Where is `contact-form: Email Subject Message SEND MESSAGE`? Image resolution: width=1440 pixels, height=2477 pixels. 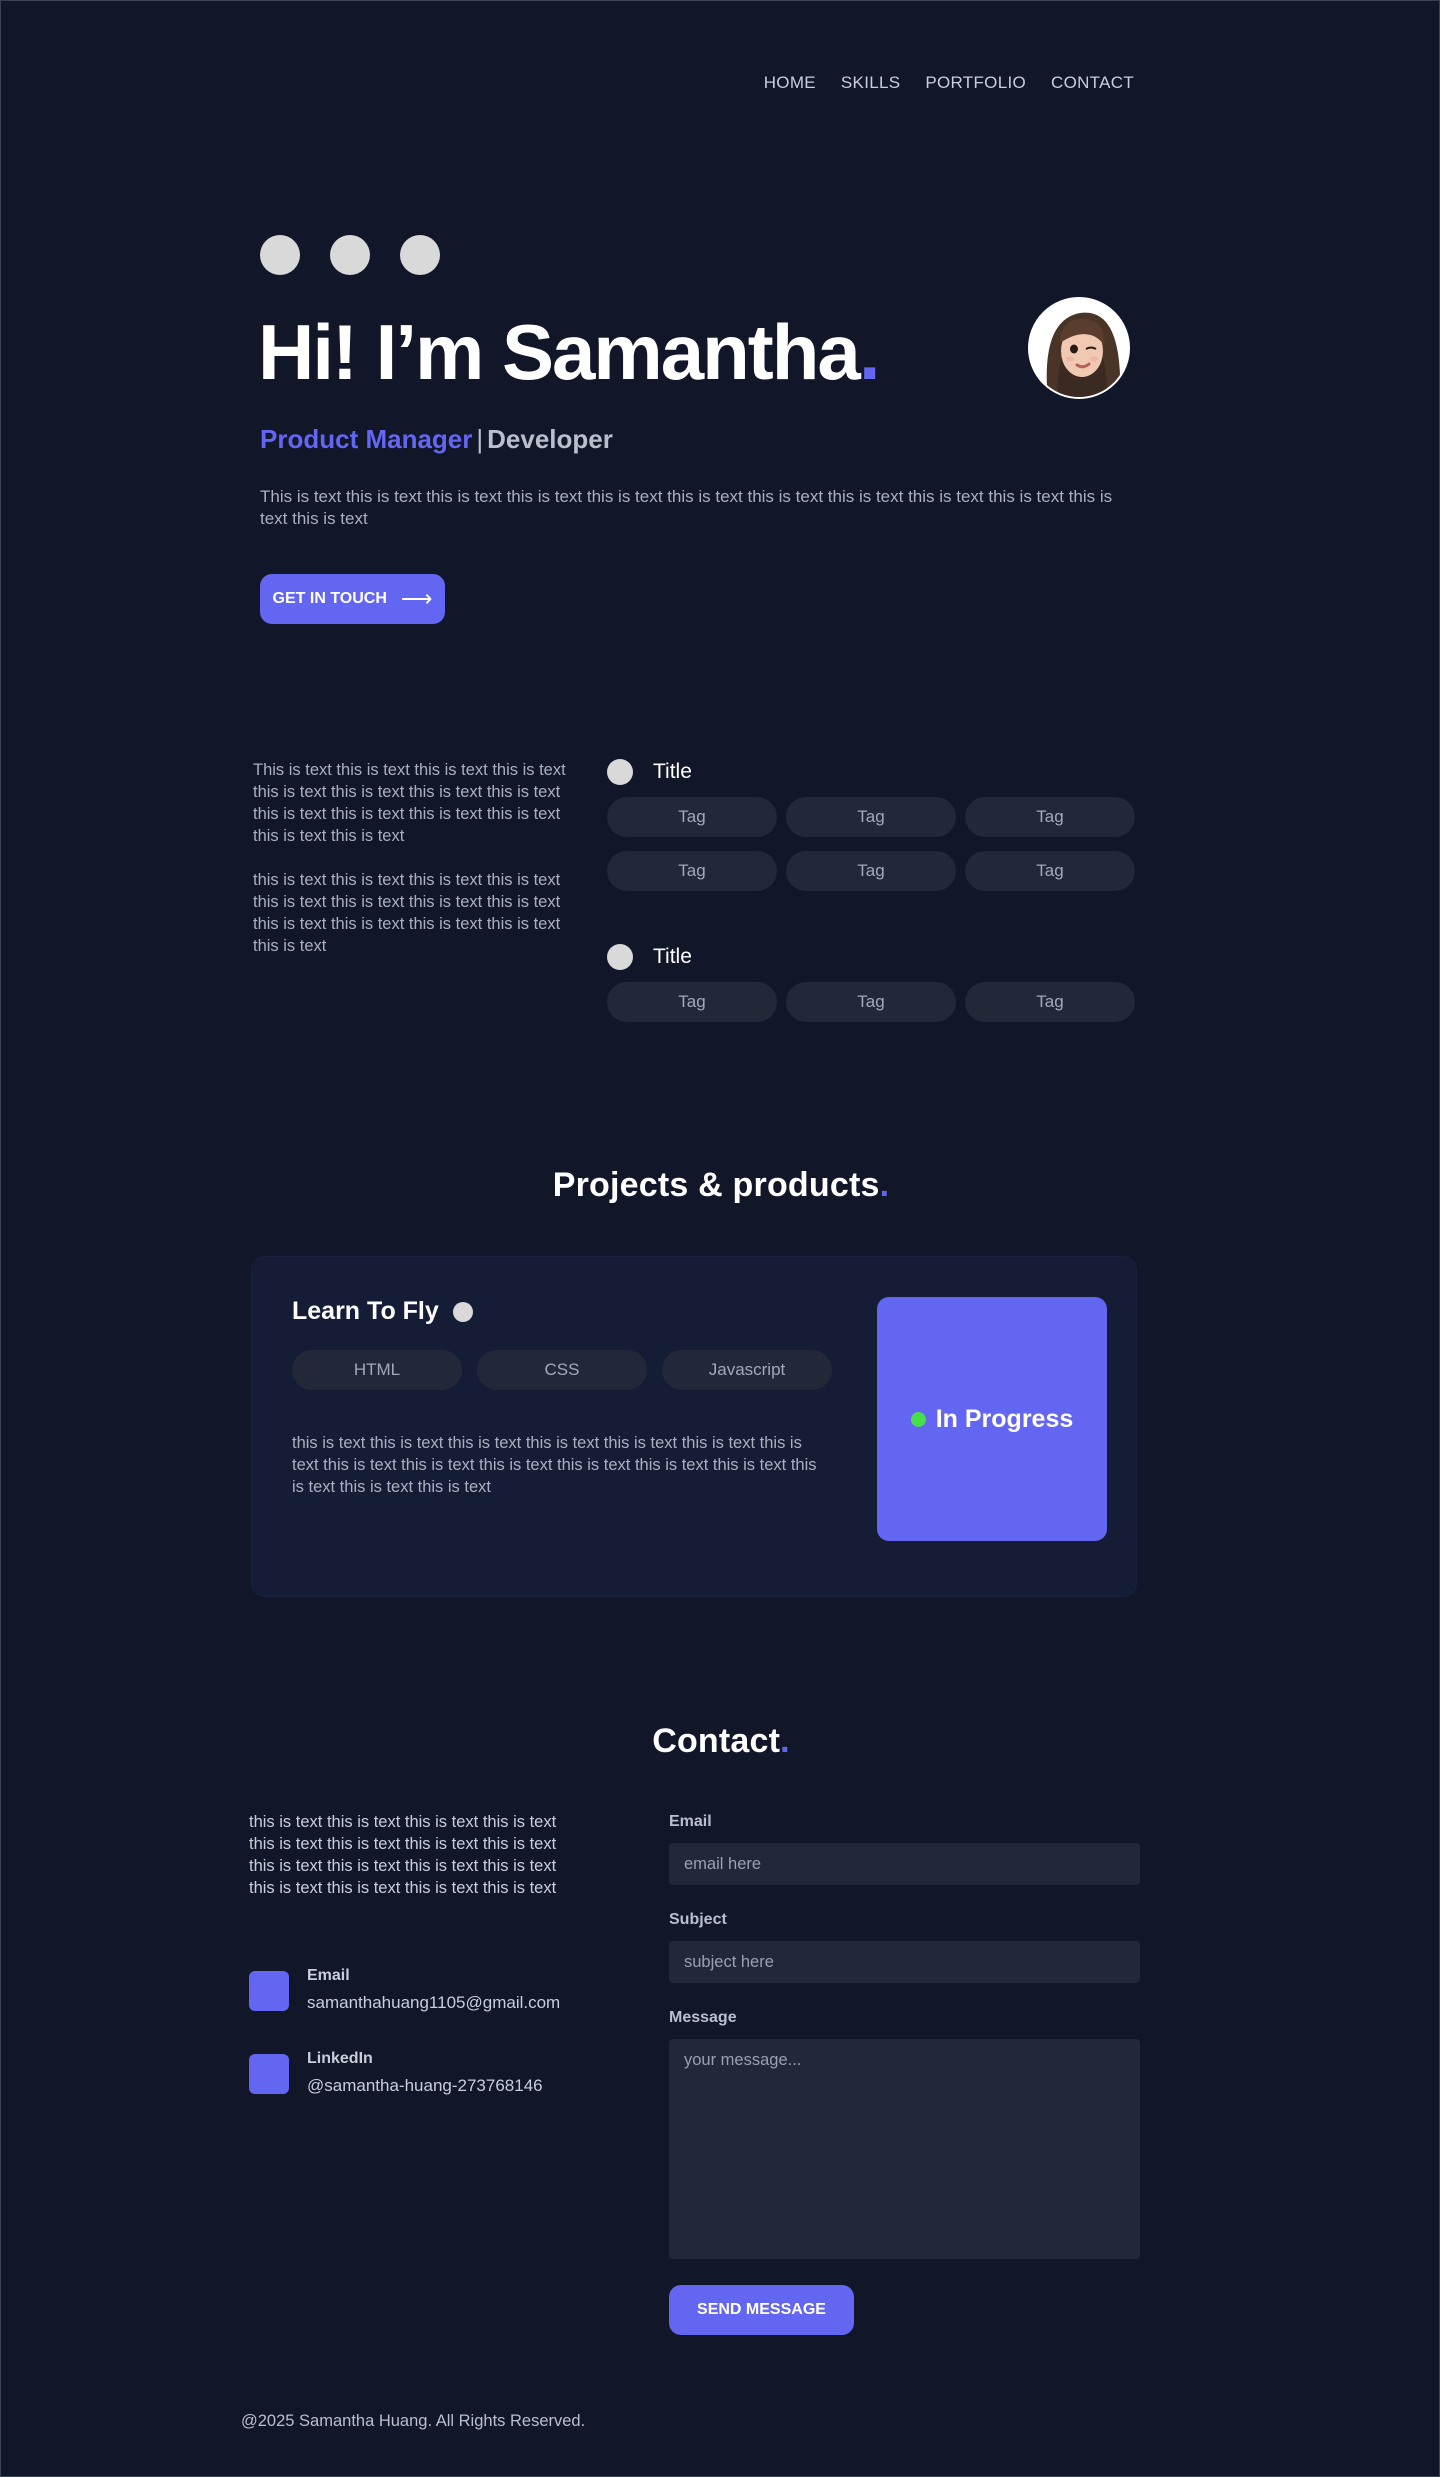 contact-form: Email Subject Message SEND MESSAGE is located at coordinates (904, 2074).